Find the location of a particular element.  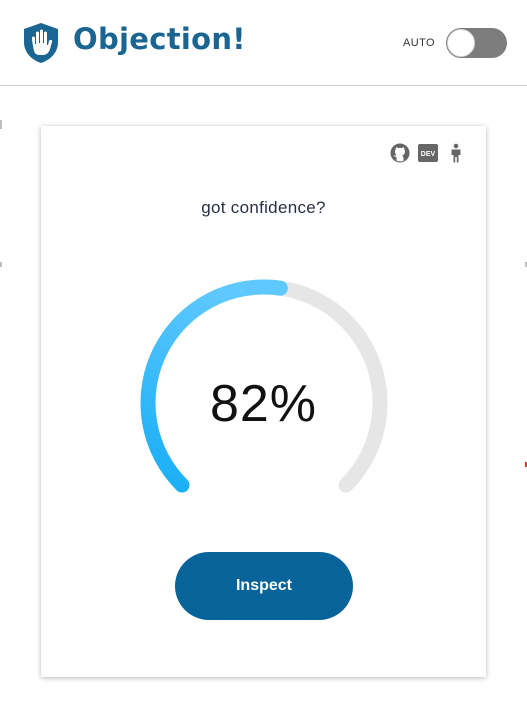

card-toolbar: DEV is located at coordinates (428, 153).